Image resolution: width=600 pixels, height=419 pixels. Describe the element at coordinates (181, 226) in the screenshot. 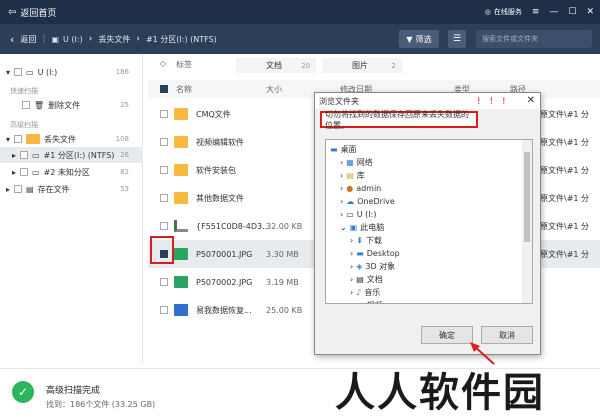

I see `generic-file-icon` at that location.